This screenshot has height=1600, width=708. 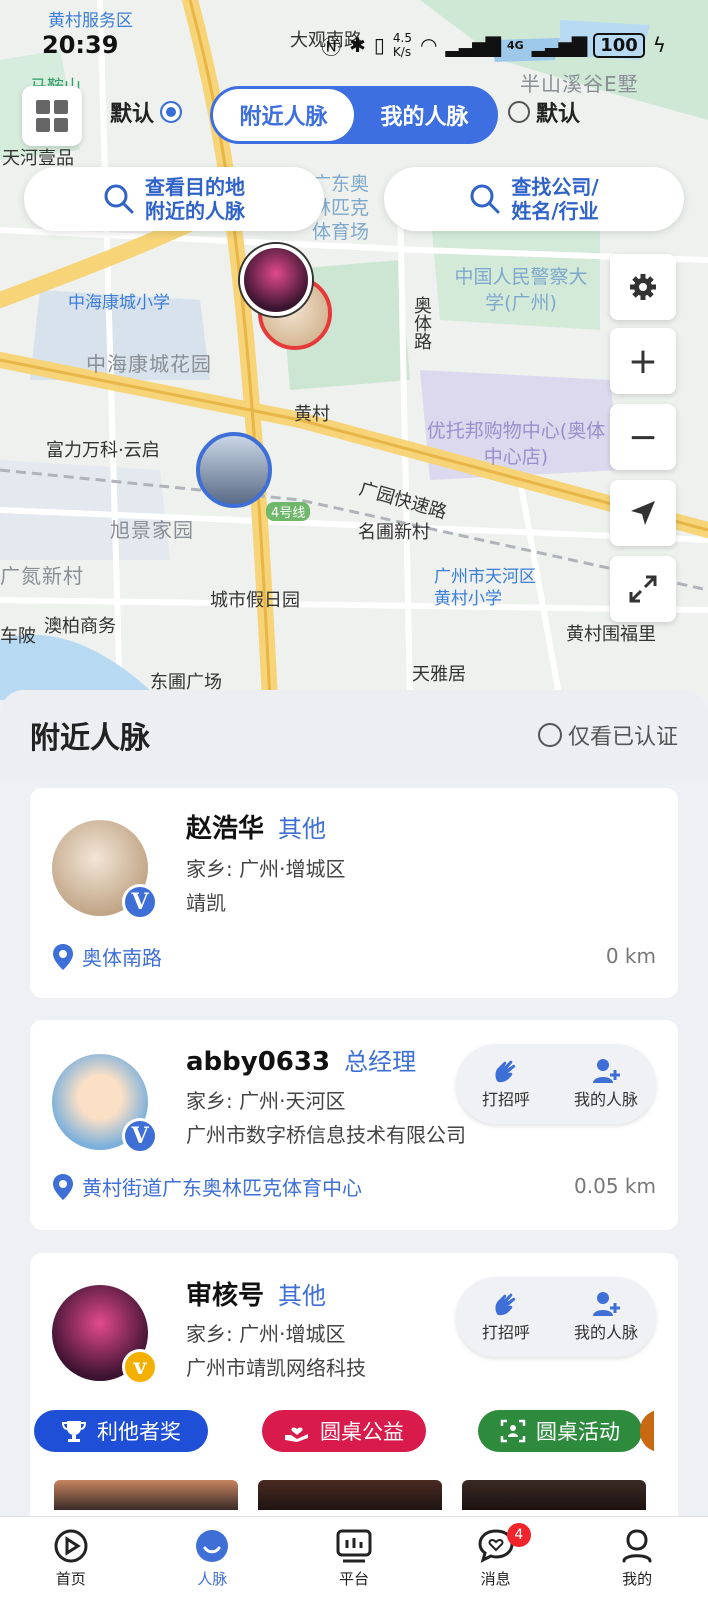 I want to click on person-card: V 赵浩华 其他 家乡: 广州·增城区 靖凯 奥体南路 0 km, so click(x=354, y=893).